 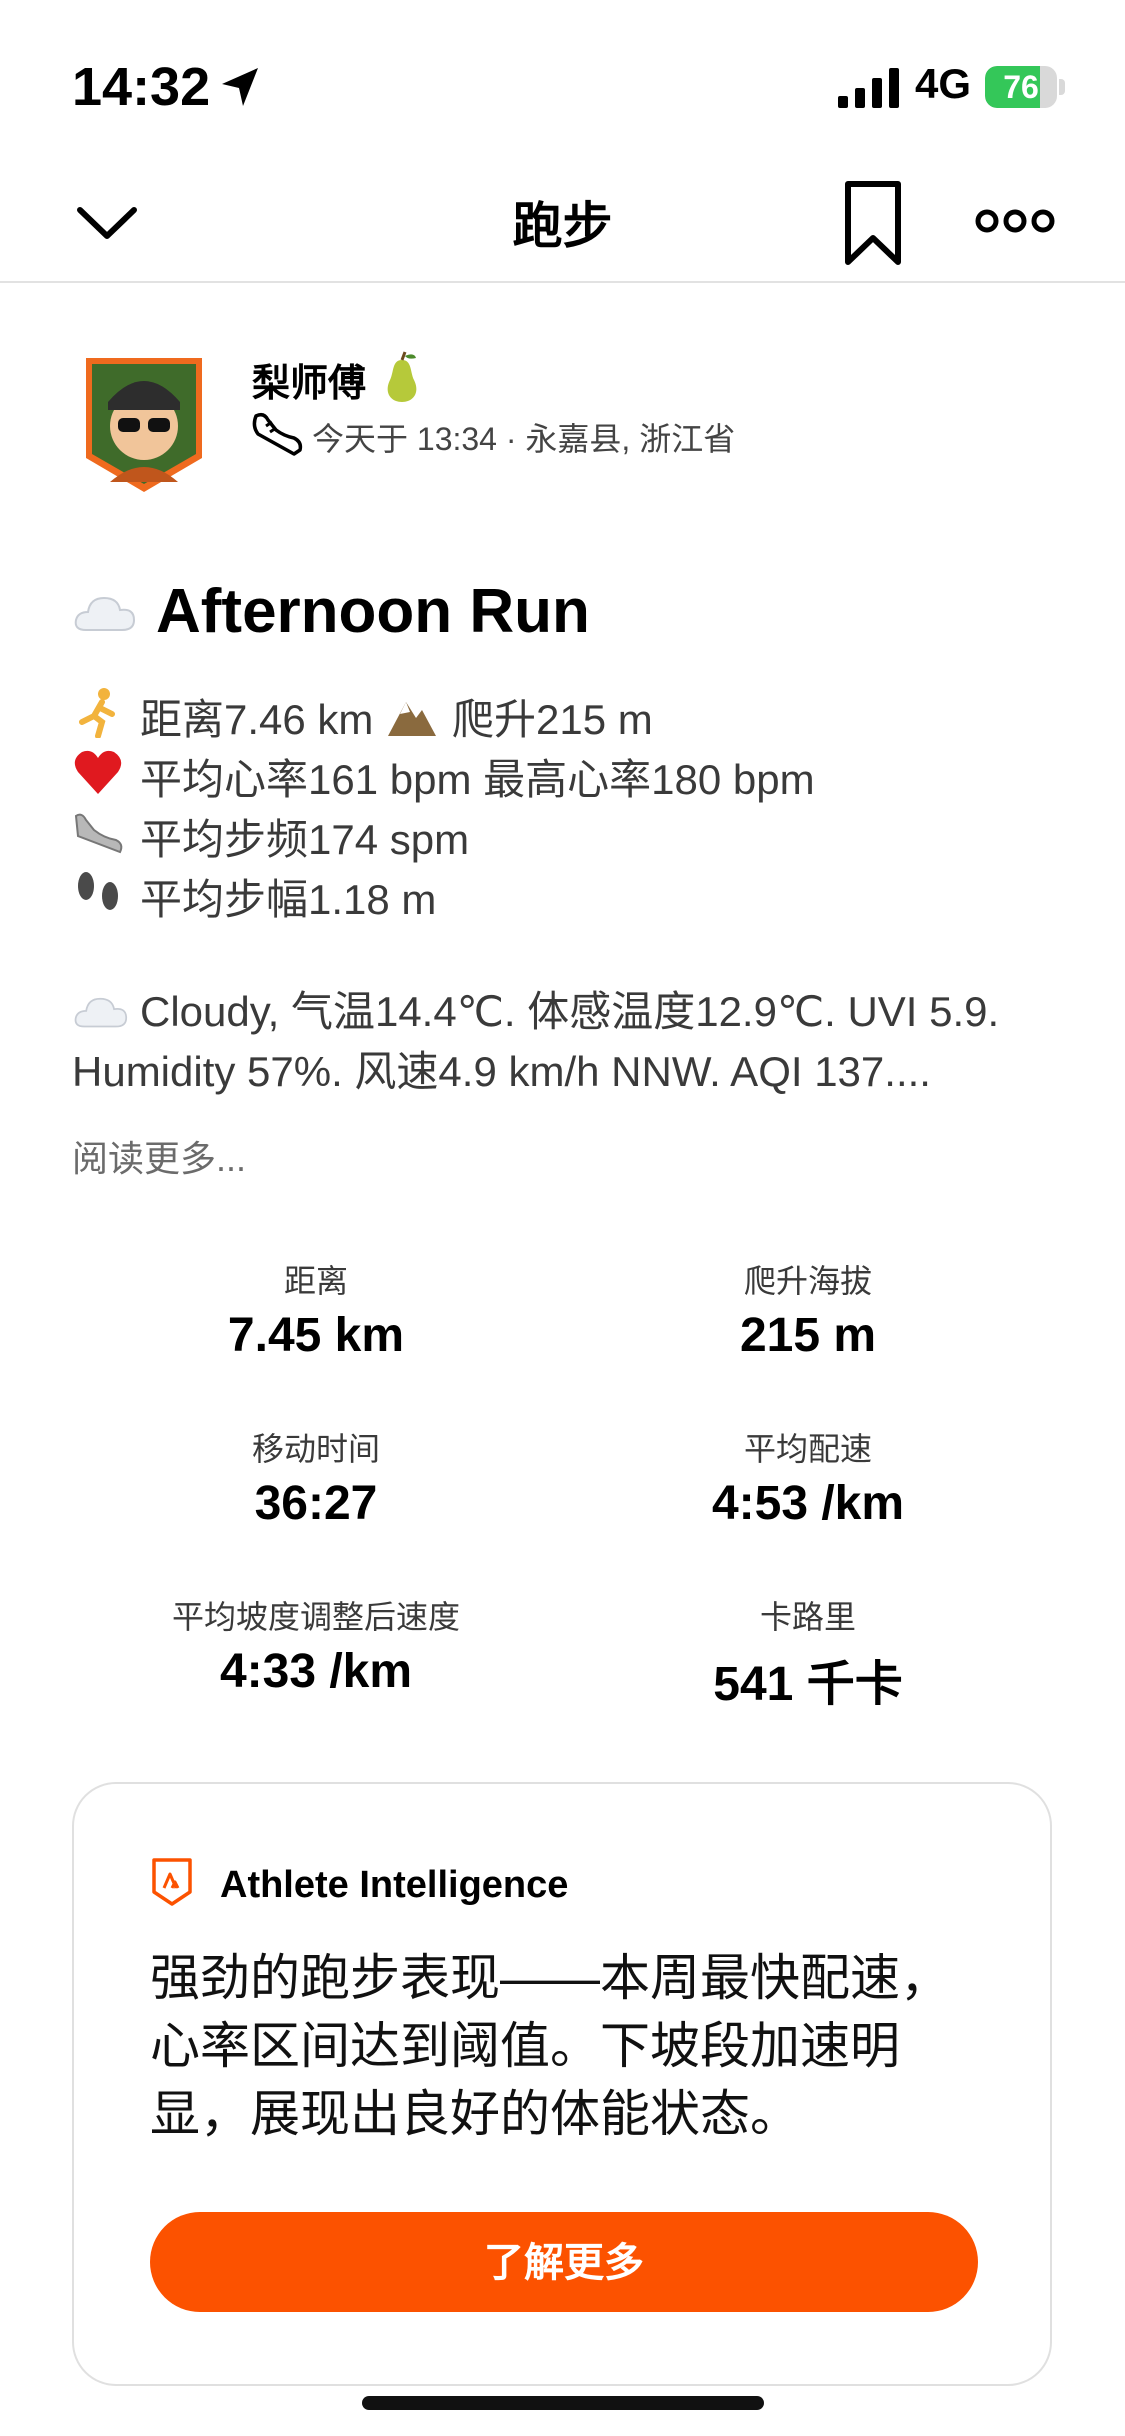 I want to click on footprints-icon, so click(x=98, y=891).